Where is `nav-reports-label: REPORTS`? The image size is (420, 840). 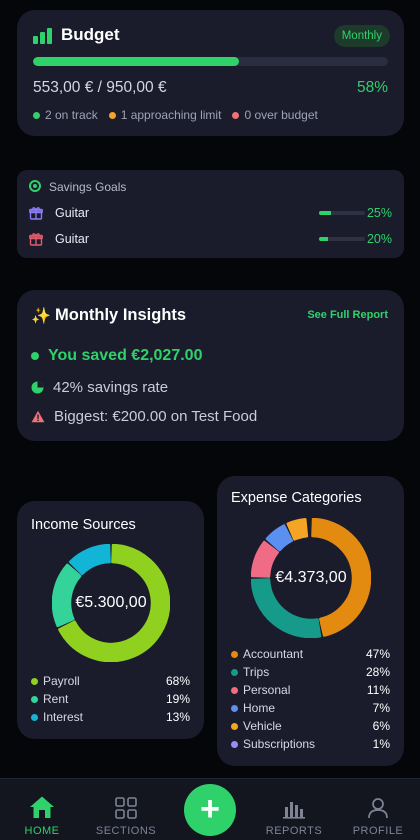 nav-reports-label: REPORTS is located at coordinates (294, 831).